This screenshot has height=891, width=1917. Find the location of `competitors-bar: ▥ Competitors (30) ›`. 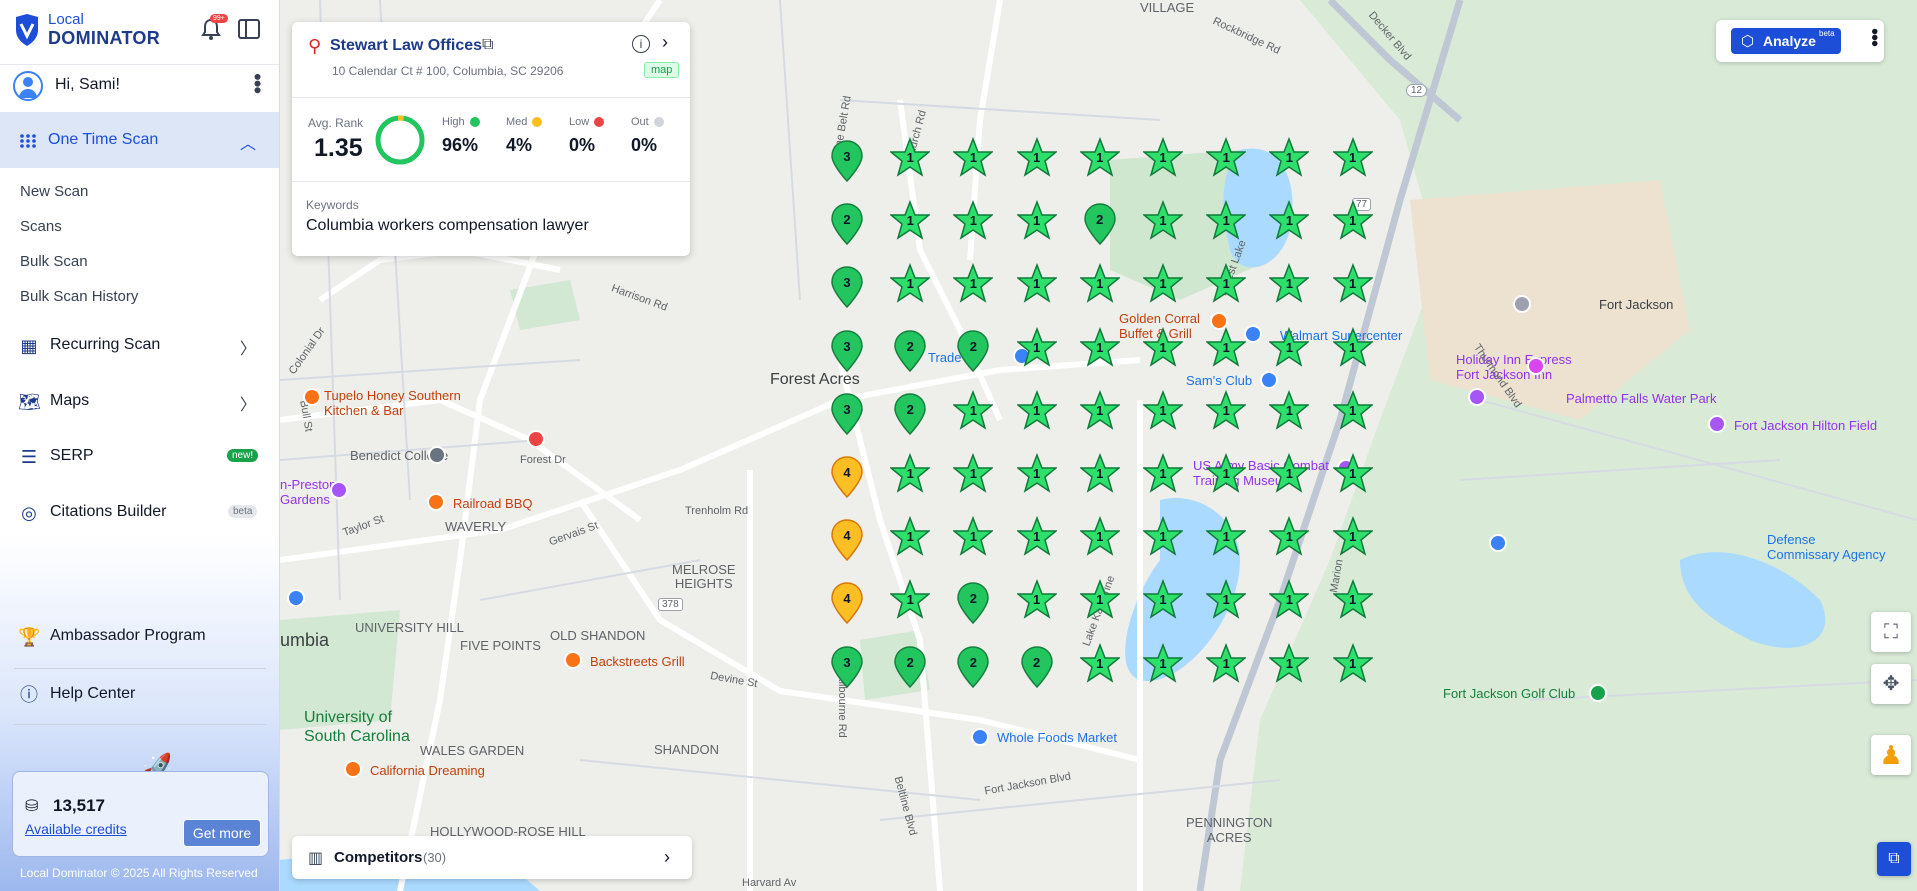

competitors-bar: ▥ Competitors (30) › is located at coordinates (492, 857).